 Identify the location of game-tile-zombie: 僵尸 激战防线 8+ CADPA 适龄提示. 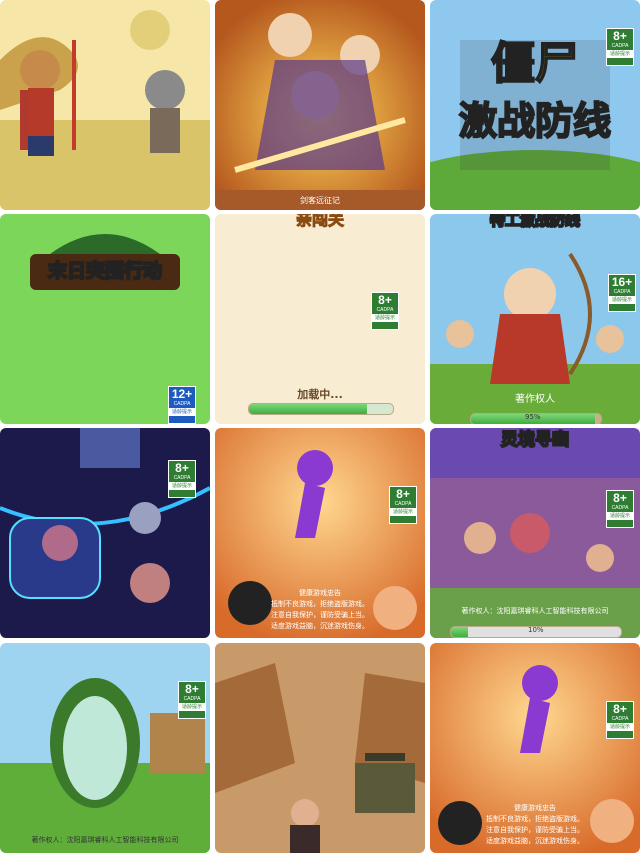
(535, 105).